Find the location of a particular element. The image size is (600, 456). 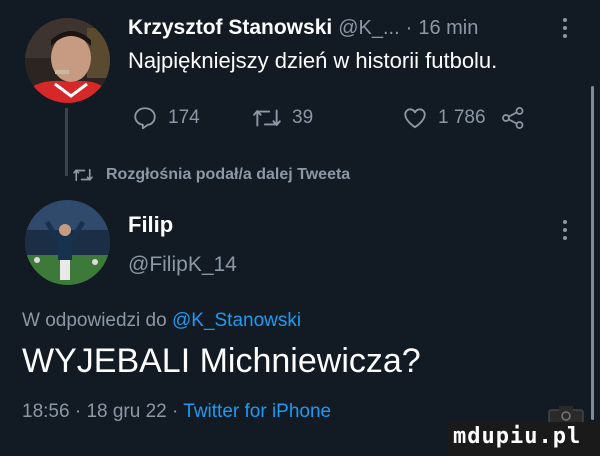

share-button is located at coordinates (513, 118).